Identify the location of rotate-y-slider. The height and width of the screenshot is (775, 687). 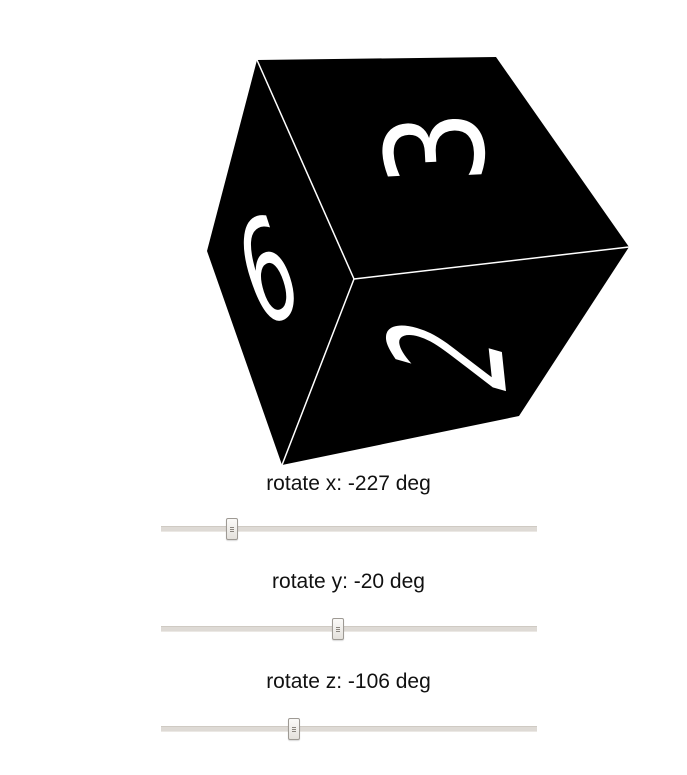
(349, 629).